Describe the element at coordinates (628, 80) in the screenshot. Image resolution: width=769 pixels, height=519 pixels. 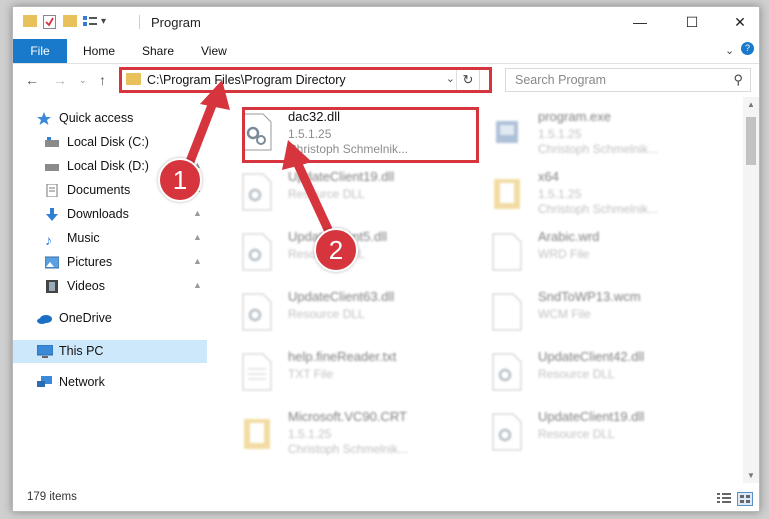
I see `search-box: Search Program ⚲` at that location.